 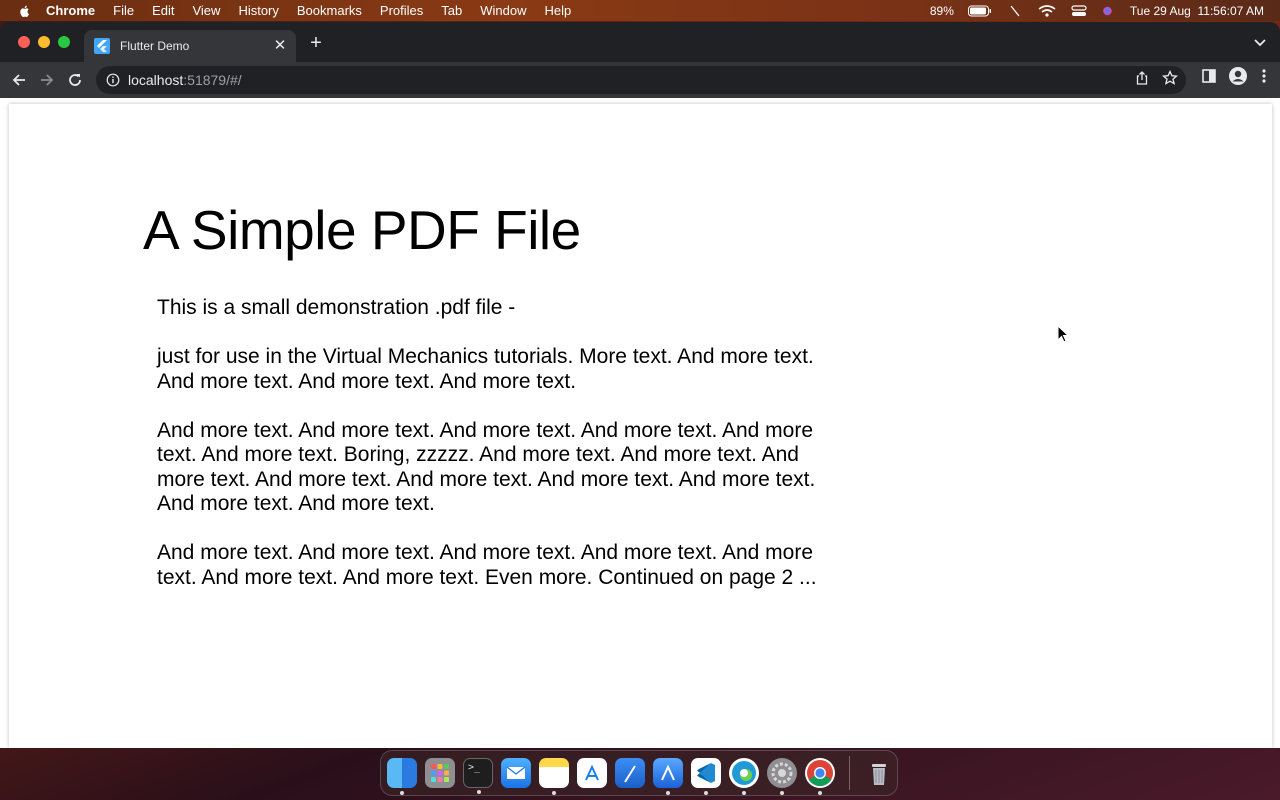 I want to click on tab-search-chevron-icon, so click(x=1260, y=42).